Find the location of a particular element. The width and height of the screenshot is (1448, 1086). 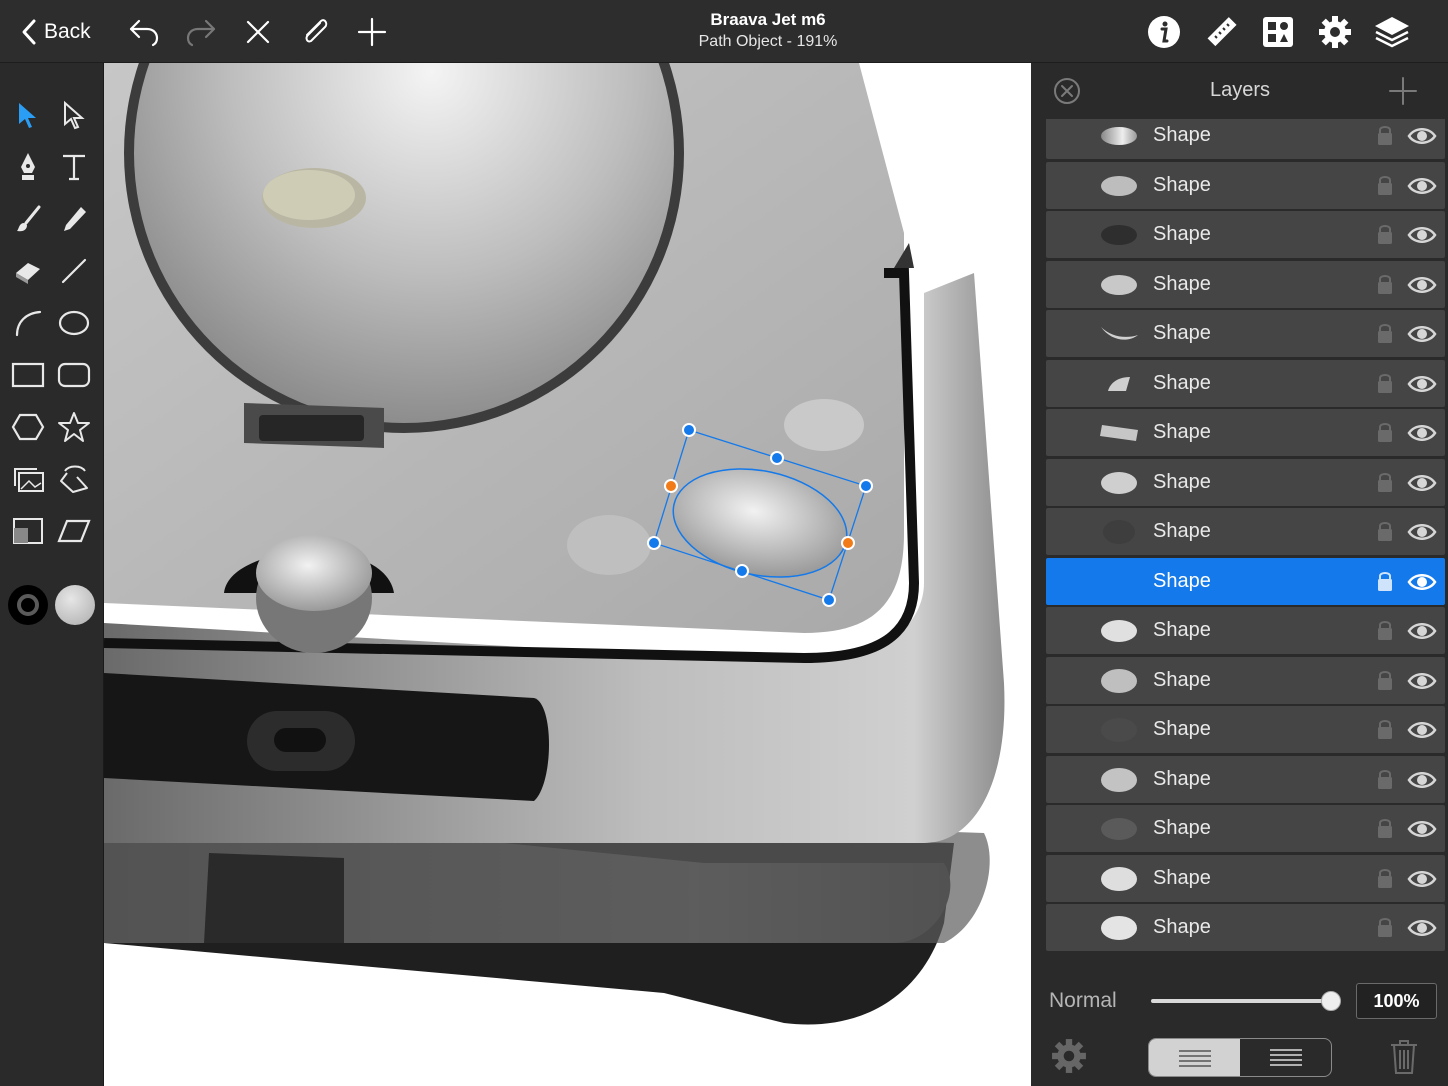

parallelogram-tool is located at coordinates (74, 531).